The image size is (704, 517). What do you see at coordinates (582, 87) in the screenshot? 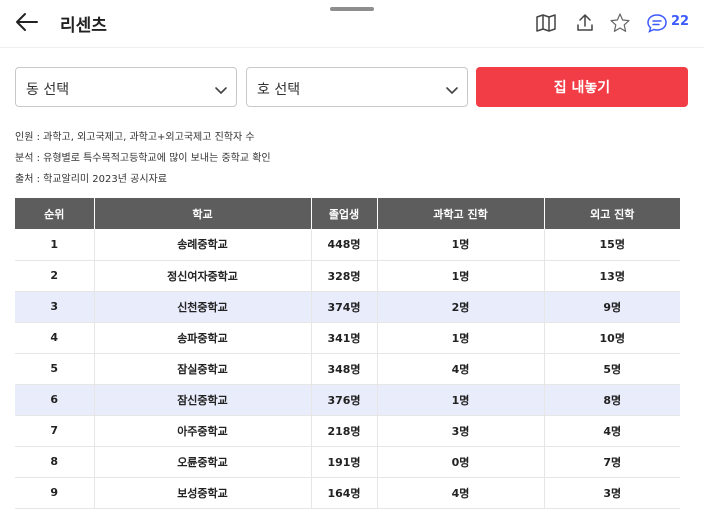
I see `sell-house-button: 집 내놓기` at bounding box center [582, 87].